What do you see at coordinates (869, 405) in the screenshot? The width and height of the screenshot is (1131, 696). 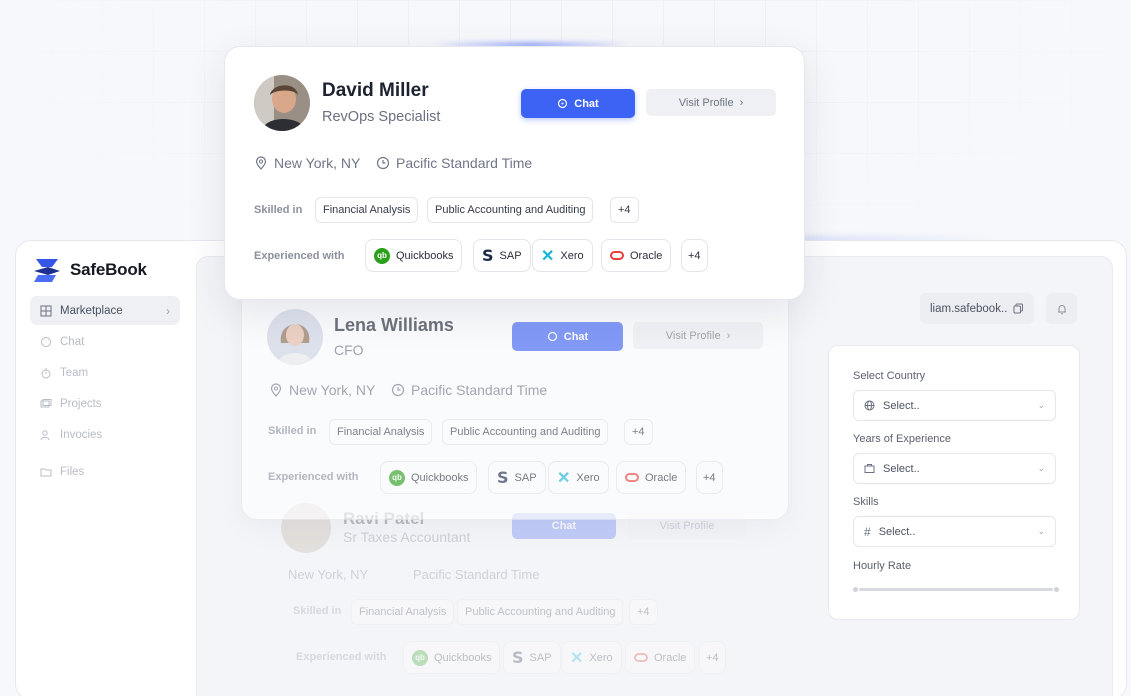 I see `globe-icon` at bounding box center [869, 405].